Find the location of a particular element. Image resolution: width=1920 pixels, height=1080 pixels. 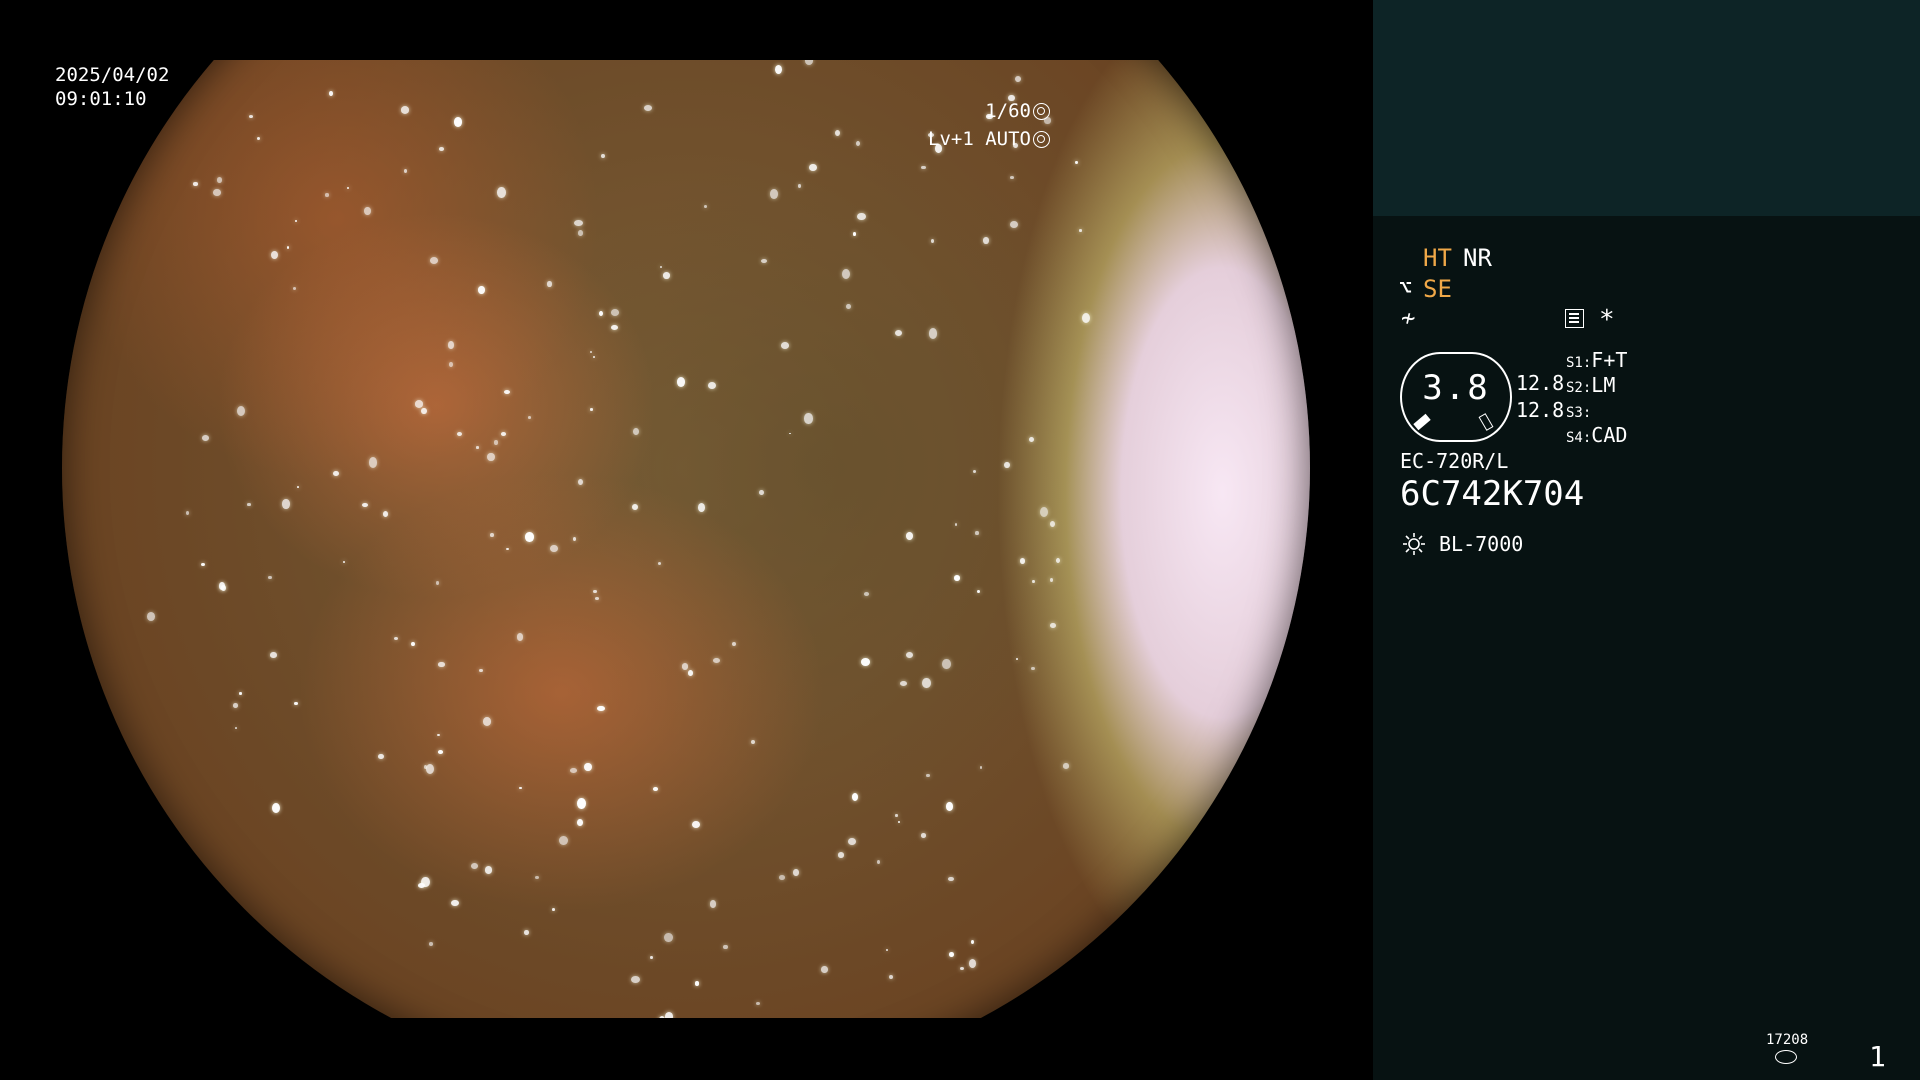

datetime-block: 2025/04/02 09:01:10 is located at coordinates (112, 87).